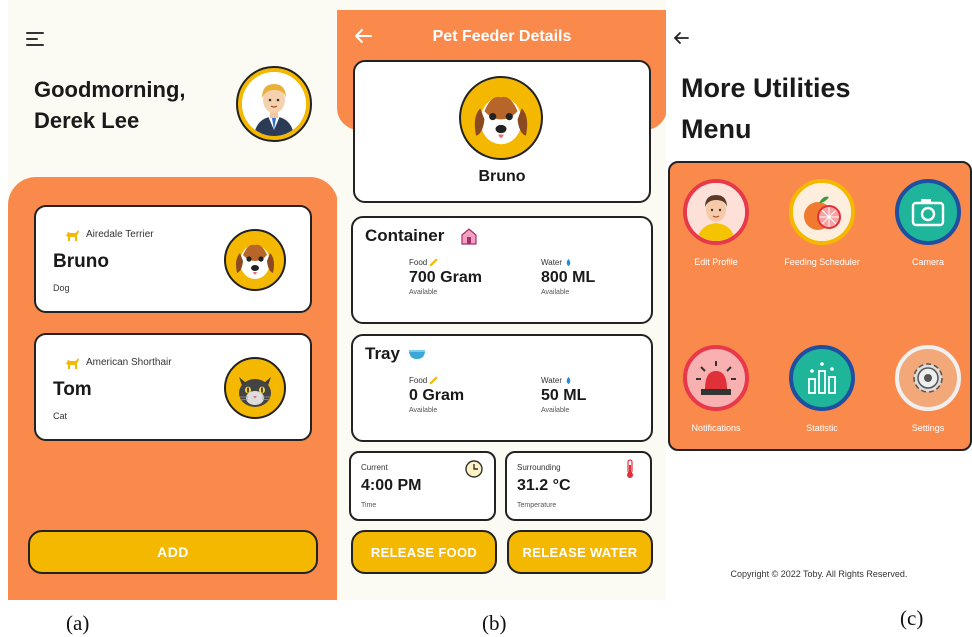 The image size is (972, 637). Describe the element at coordinates (391, 485) in the screenshot. I see `time-value: 4:00 PM` at that location.